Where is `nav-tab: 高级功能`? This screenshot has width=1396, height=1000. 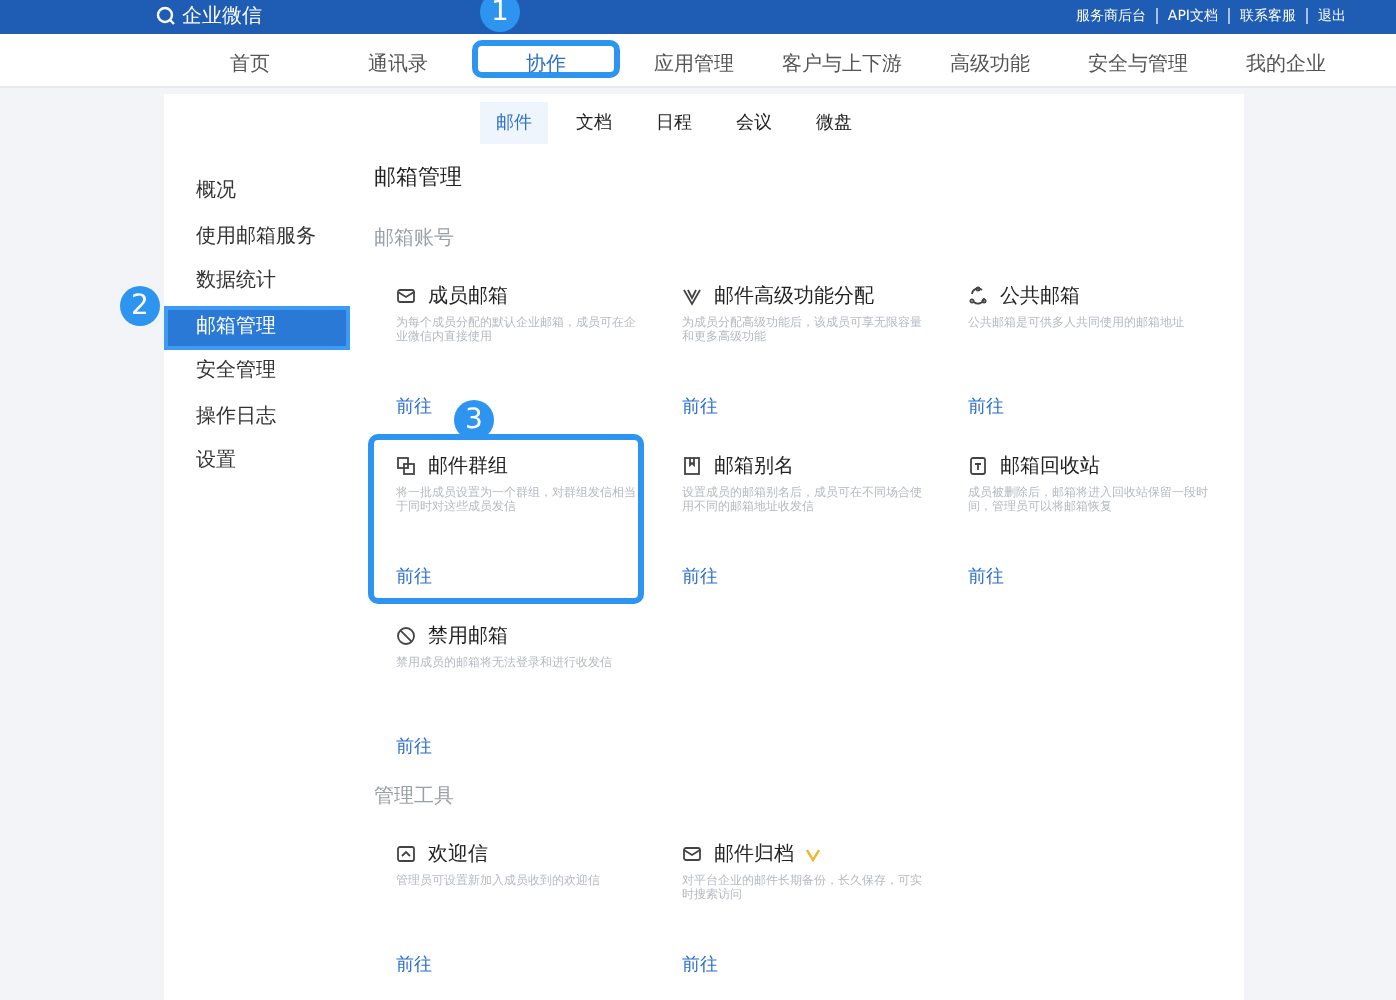 nav-tab: 高级功能 is located at coordinates (990, 59).